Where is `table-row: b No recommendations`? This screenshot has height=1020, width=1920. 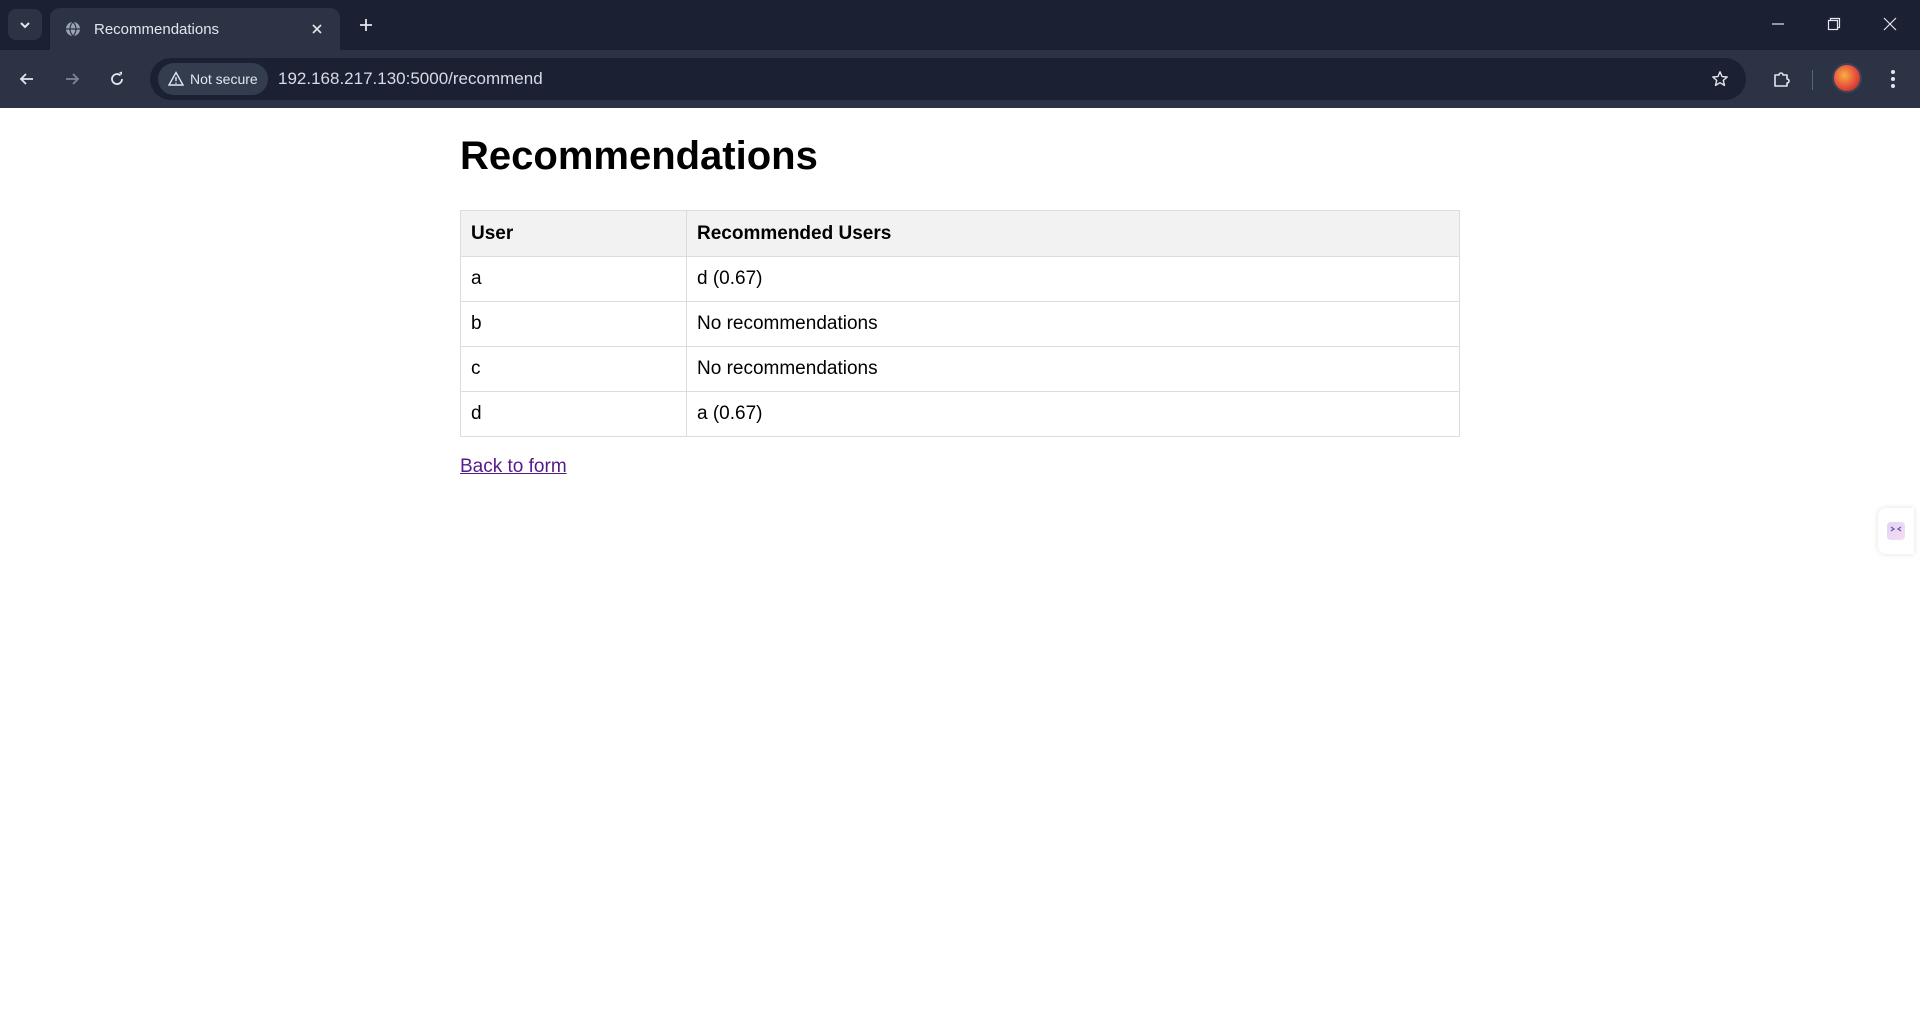
table-row: b No recommendations is located at coordinates (960, 324).